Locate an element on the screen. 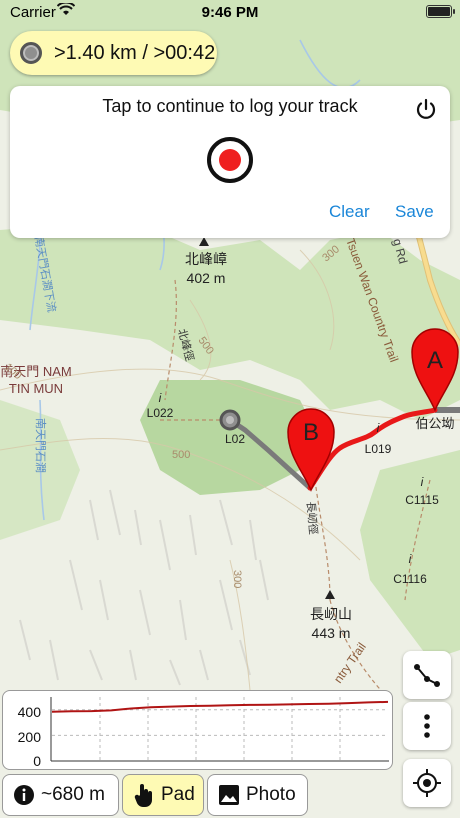  clock: 9:46 PM is located at coordinates (230, 12).